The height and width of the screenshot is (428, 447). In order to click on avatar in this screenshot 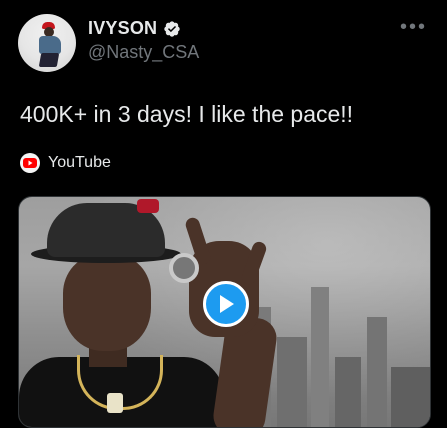, I will do `click(47, 43)`.